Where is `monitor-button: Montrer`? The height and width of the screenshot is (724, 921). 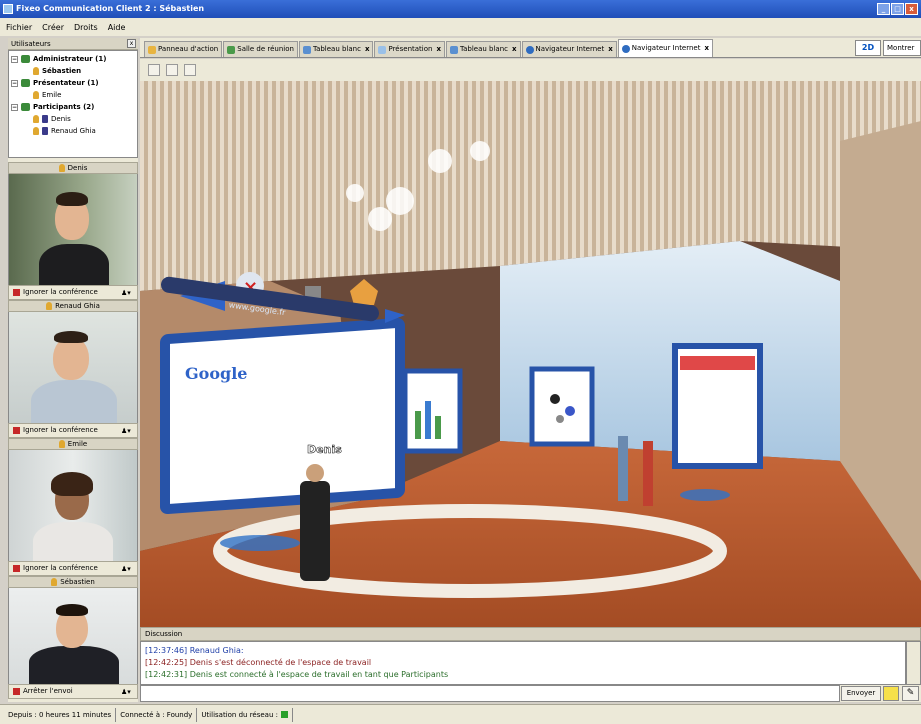 monitor-button: Montrer is located at coordinates (902, 48).